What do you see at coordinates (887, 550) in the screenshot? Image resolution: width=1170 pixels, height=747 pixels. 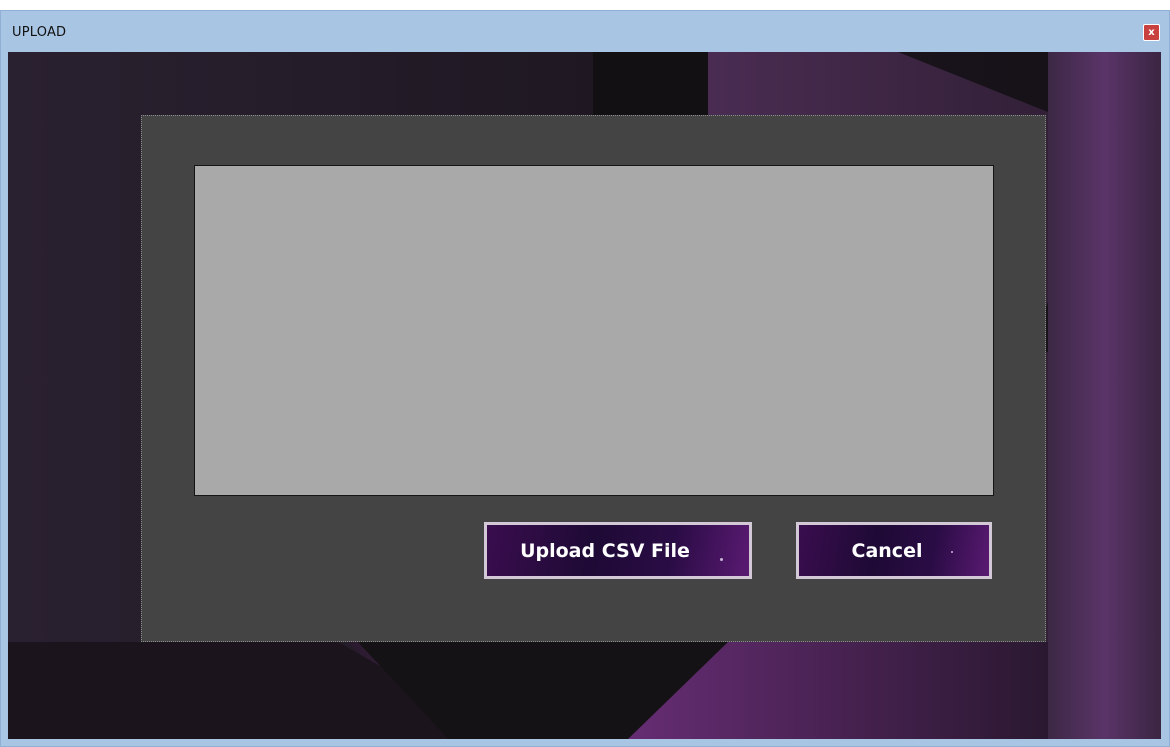 I see `cancel-button-label: Cancel` at bounding box center [887, 550].